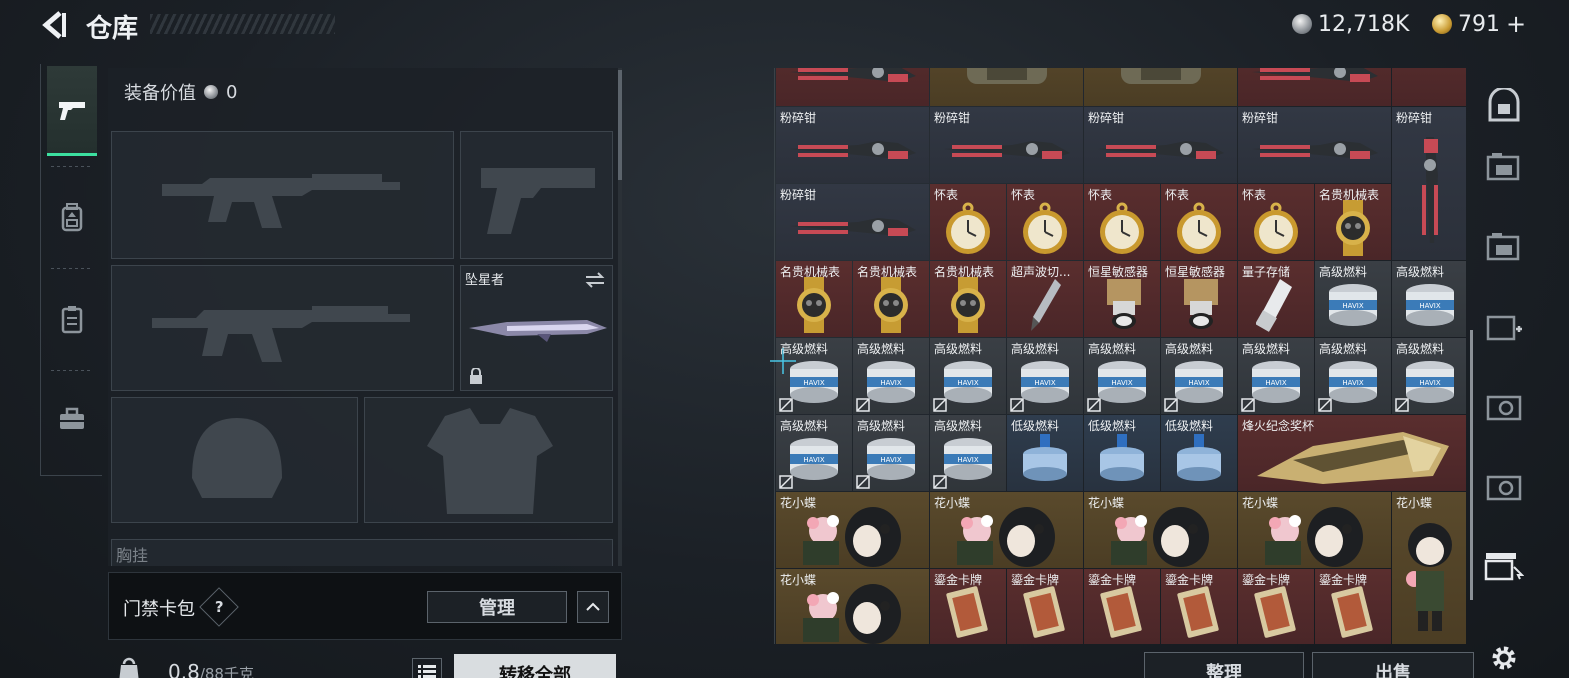 Image resolution: width=1569 pixels, height=678 pixels. I want to click on back-arrow-icon, so click(54, 25).